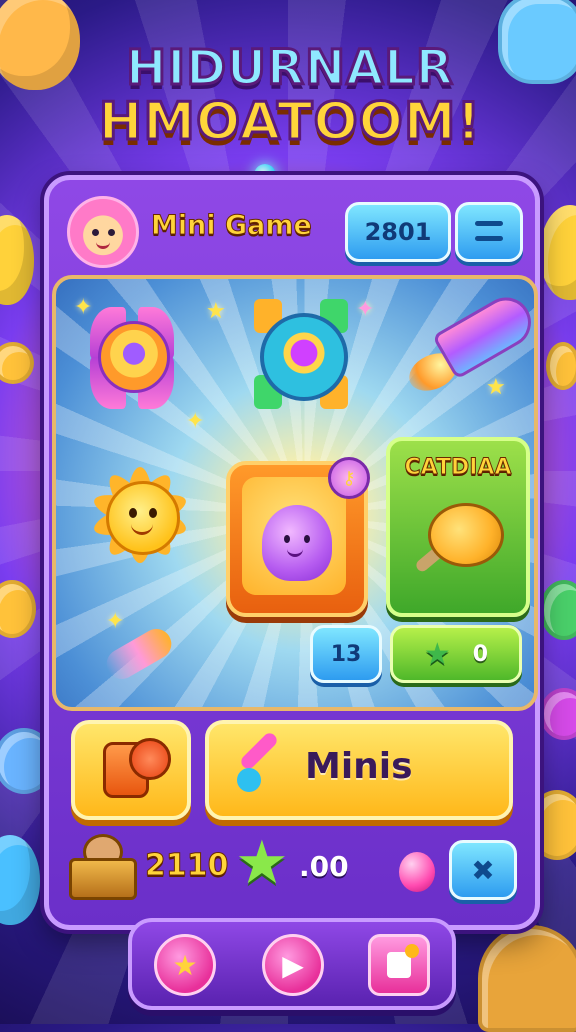 The width and height of the screenshot is (576, 1032). What do you see at coordinates (17, 363) in the screenshot?
I see `coin-left` at bounding box center [17, 363].